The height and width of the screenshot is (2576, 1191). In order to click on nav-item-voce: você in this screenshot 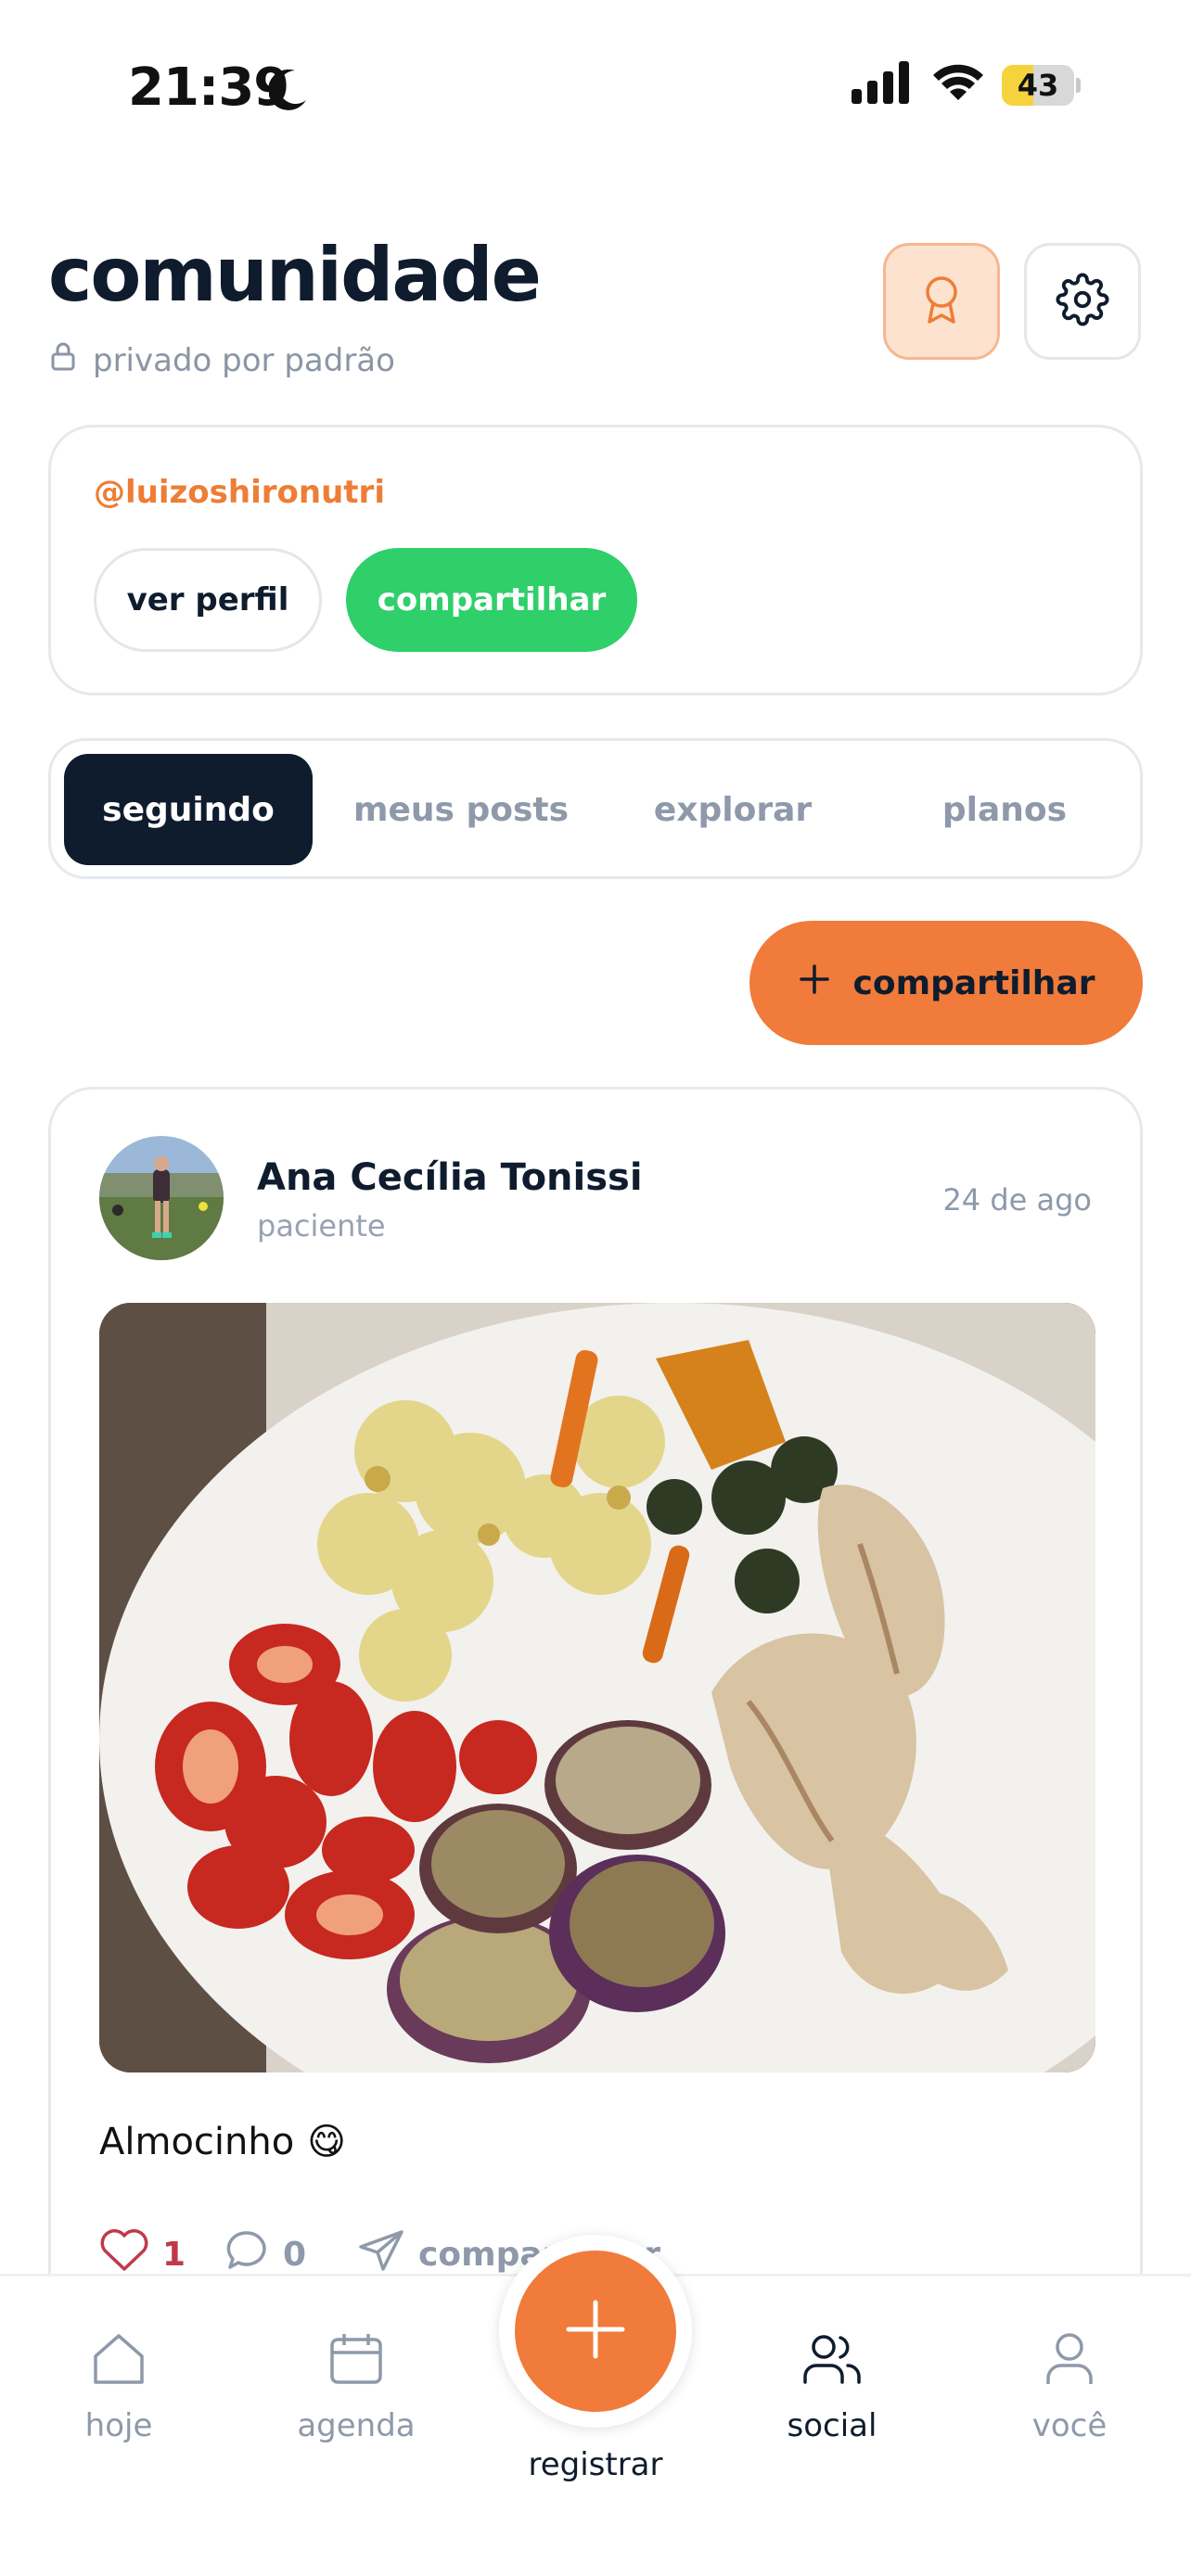, I will do `click(1069, 2387)`.